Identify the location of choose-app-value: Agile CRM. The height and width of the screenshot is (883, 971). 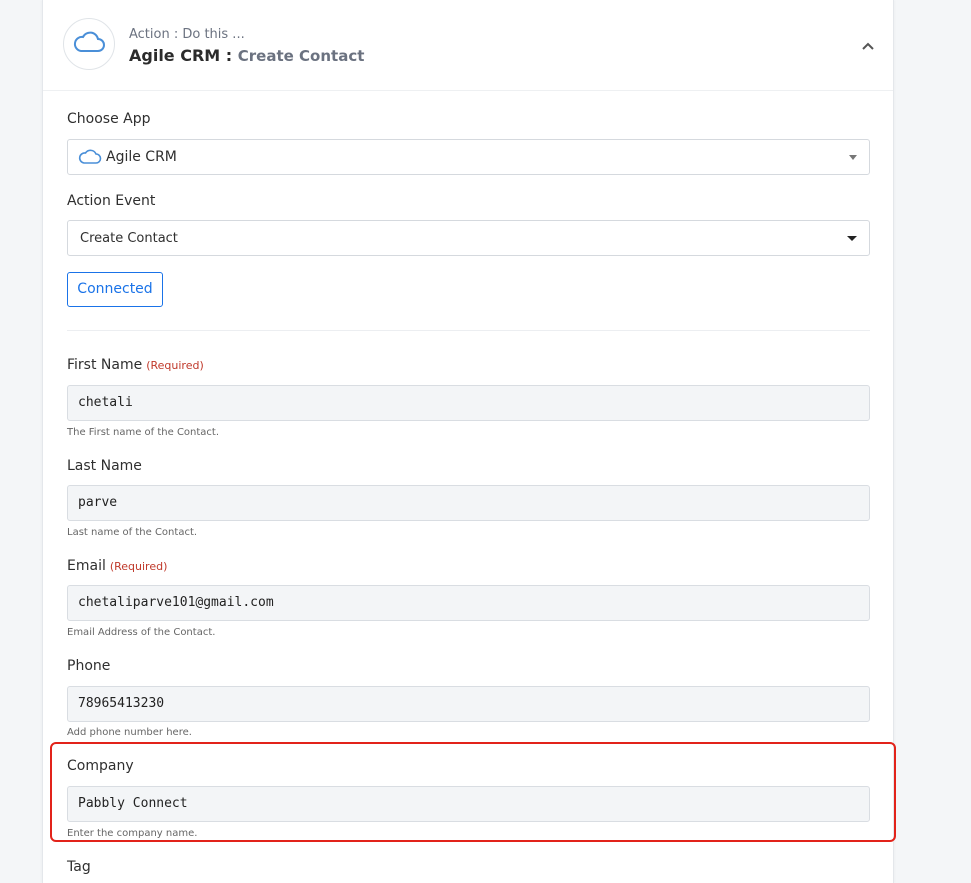
(141, 157).